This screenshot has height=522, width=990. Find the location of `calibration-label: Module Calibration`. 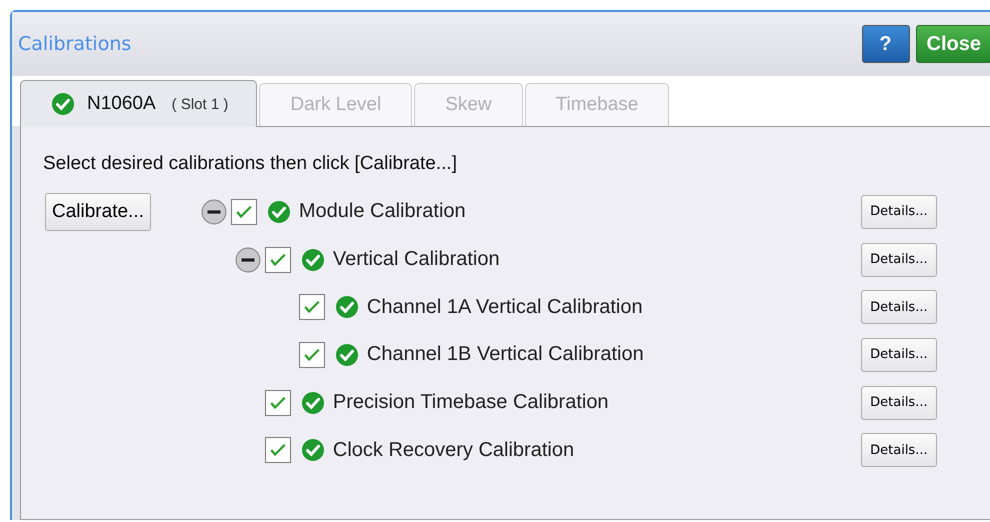

calibration-label: Module Calibration is located at coordinates (382, 212).